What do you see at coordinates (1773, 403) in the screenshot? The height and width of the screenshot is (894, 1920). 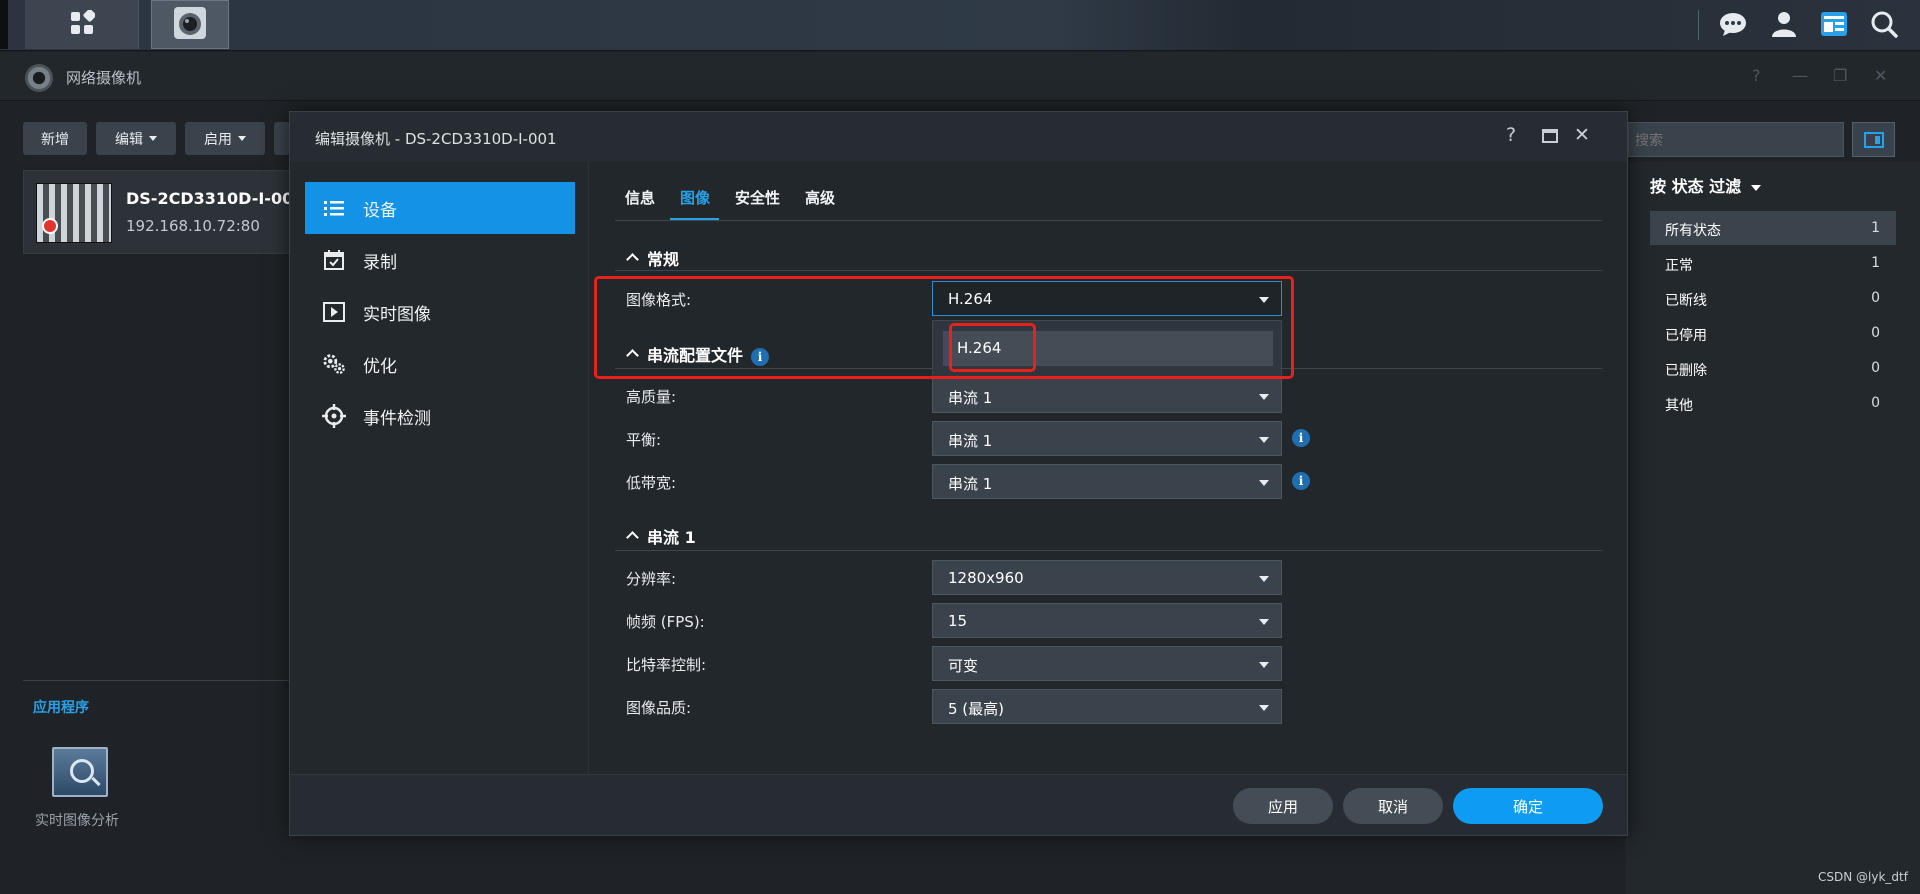 I see `filter-item-other: 其他 0` at bounding box center [1773, 403].